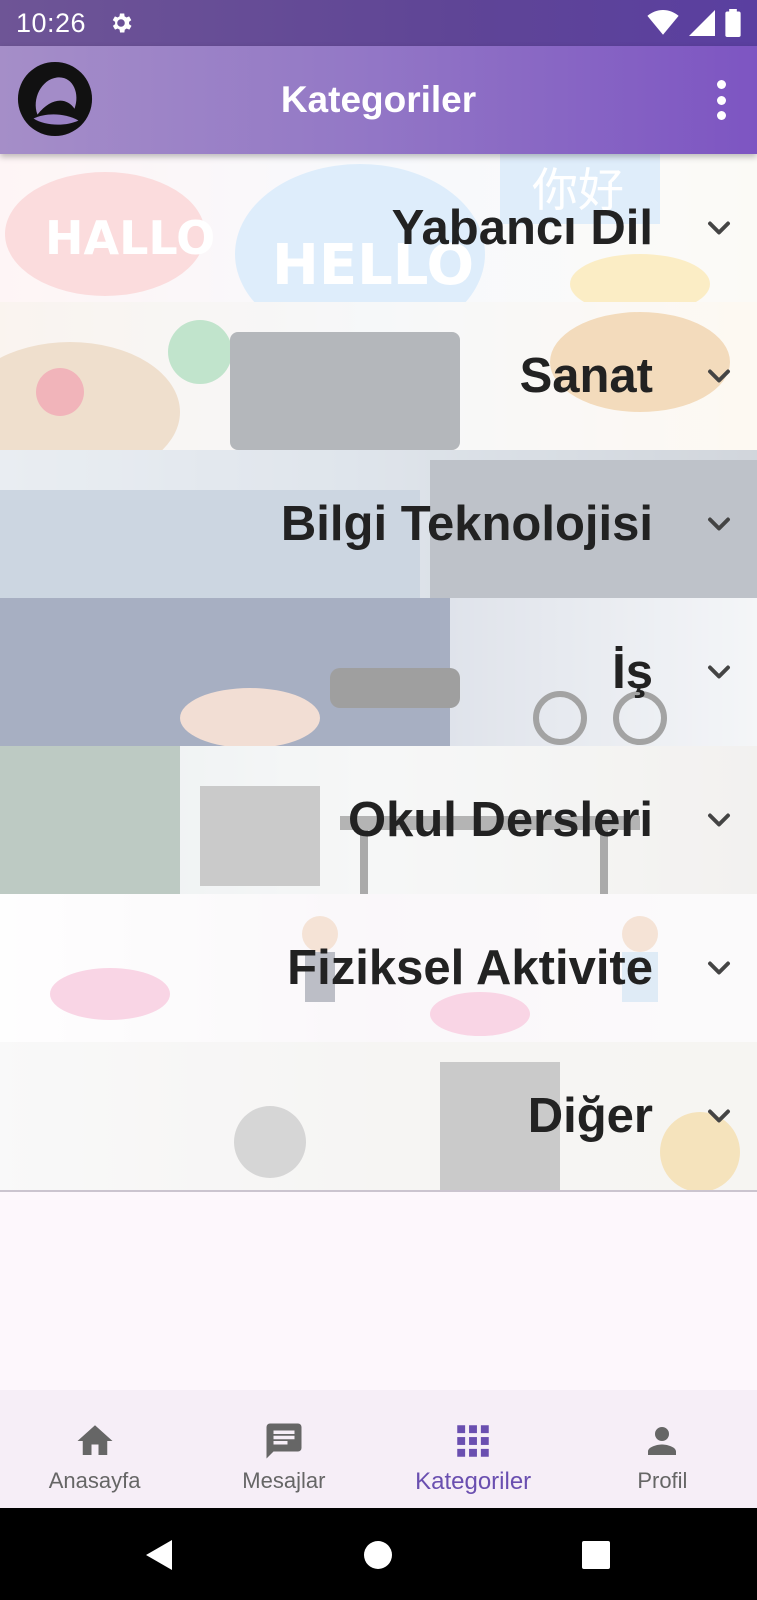  I want to click on category-label: Bilgi Teknolojisi, so click(466, 524).